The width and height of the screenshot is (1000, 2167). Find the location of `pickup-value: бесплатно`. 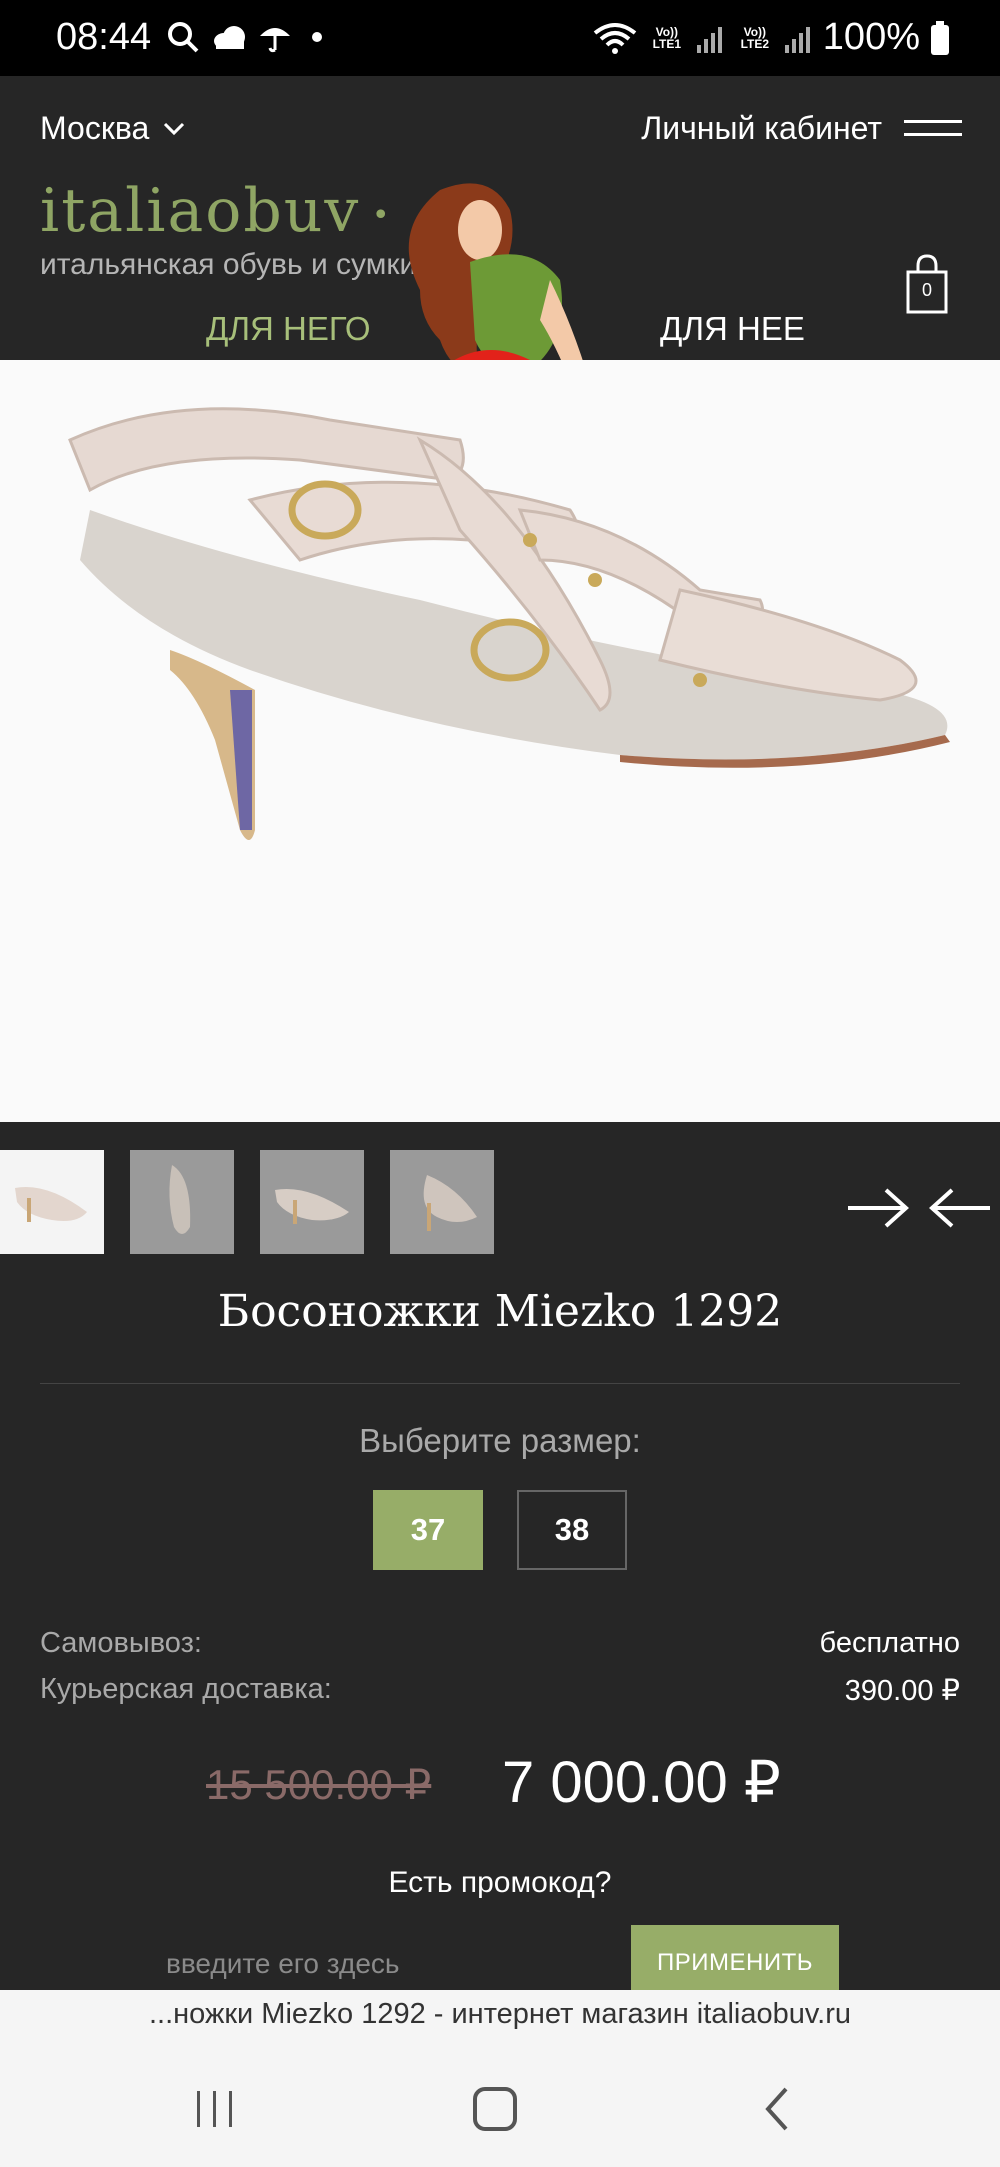

pickup-value: бесплатно is located at coordinates (889, 1643).